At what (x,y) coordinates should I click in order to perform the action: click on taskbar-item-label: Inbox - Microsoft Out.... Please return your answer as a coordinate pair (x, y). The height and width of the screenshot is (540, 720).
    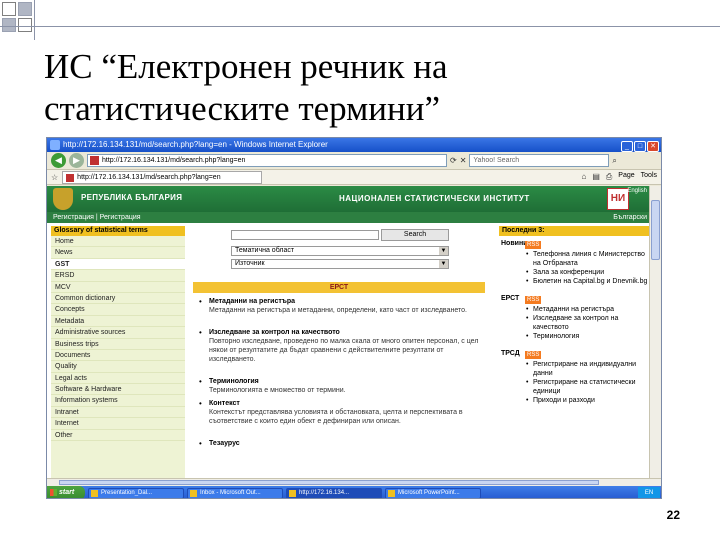
    Looking at the image, I should click on (230, 492).